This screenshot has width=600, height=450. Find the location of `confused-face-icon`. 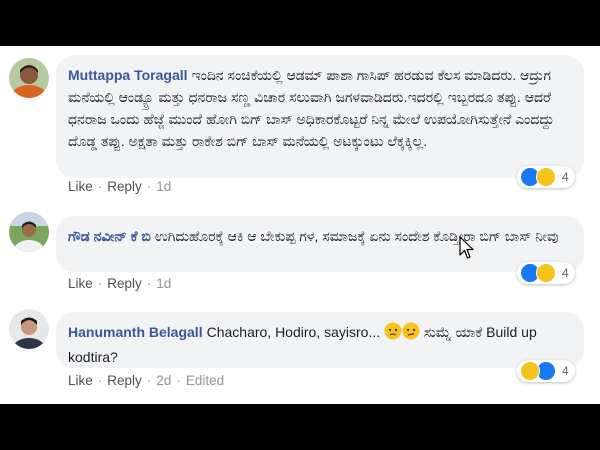

confused-face-icon is located at coordinates (411, 334).